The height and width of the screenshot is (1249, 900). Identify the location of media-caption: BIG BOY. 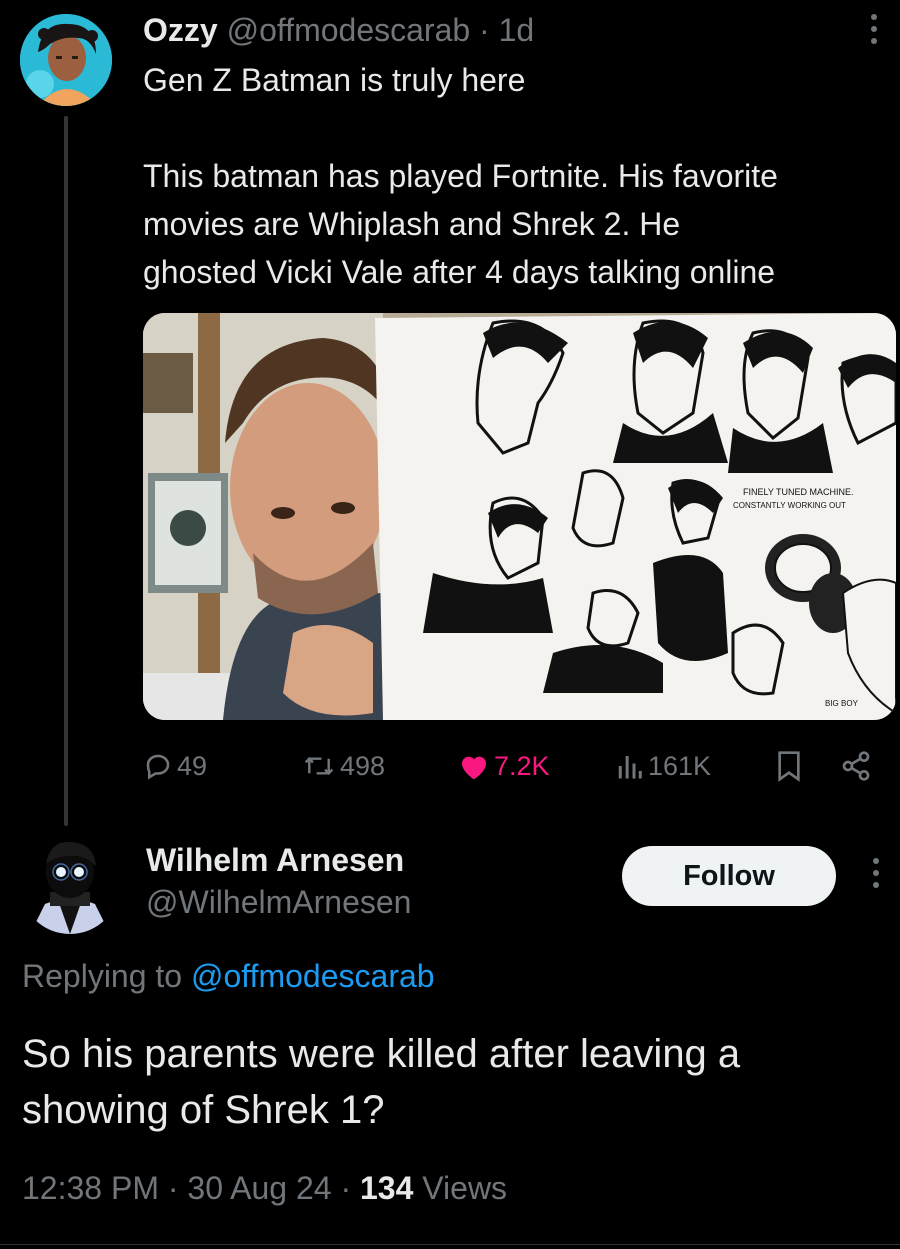
(842, 703).